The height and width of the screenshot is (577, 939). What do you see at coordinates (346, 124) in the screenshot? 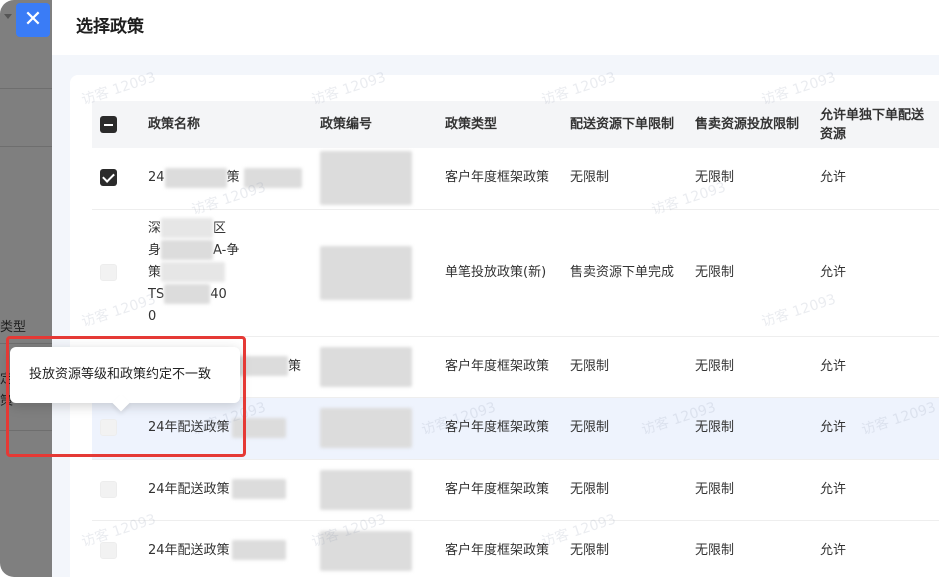
I see `header-policy-code: 政策编号` at bounding box center [346, 124].